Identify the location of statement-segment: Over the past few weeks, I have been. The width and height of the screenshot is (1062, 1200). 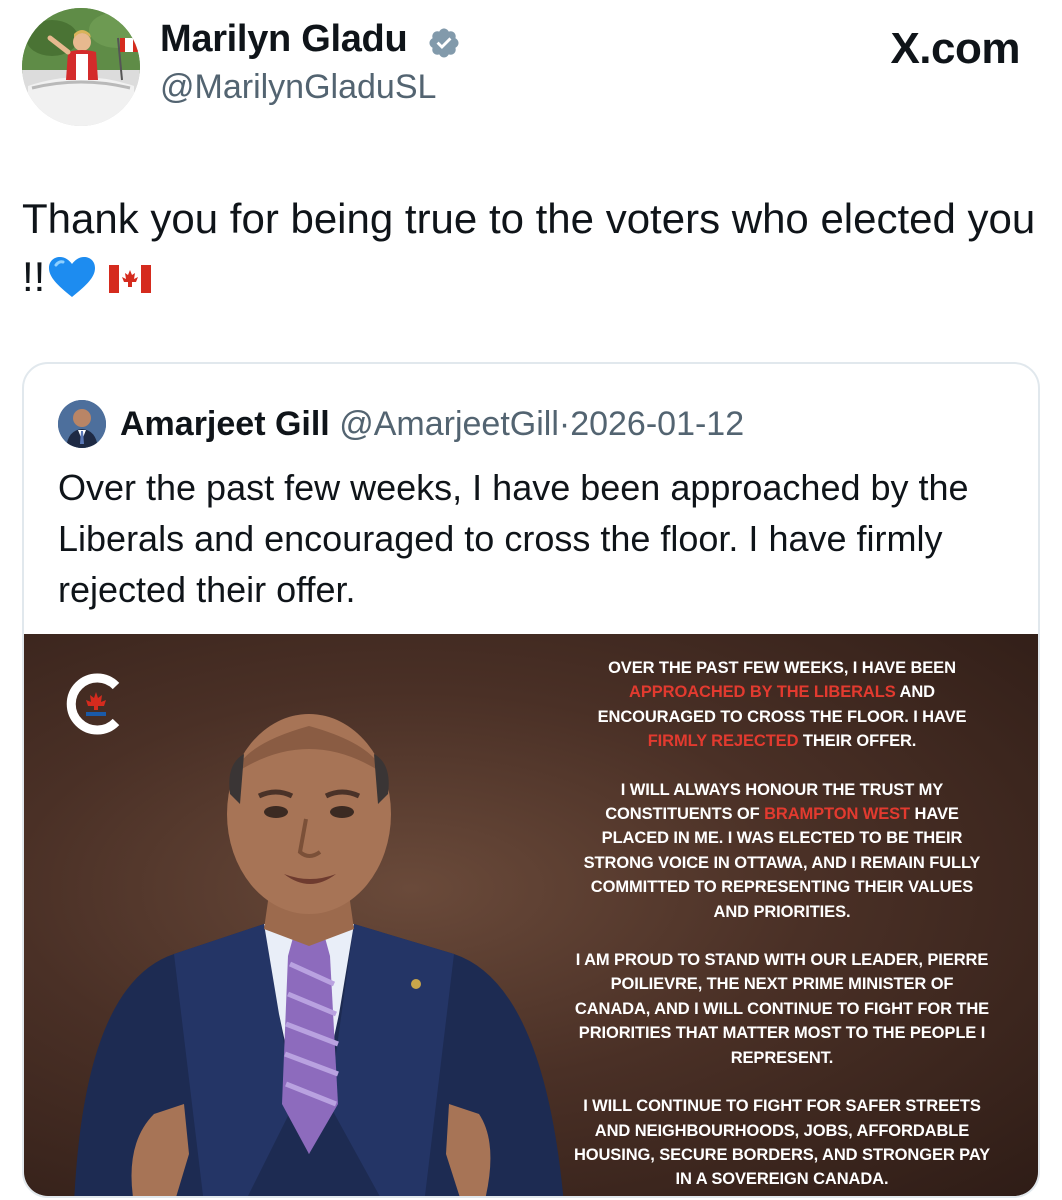
(782, 668).